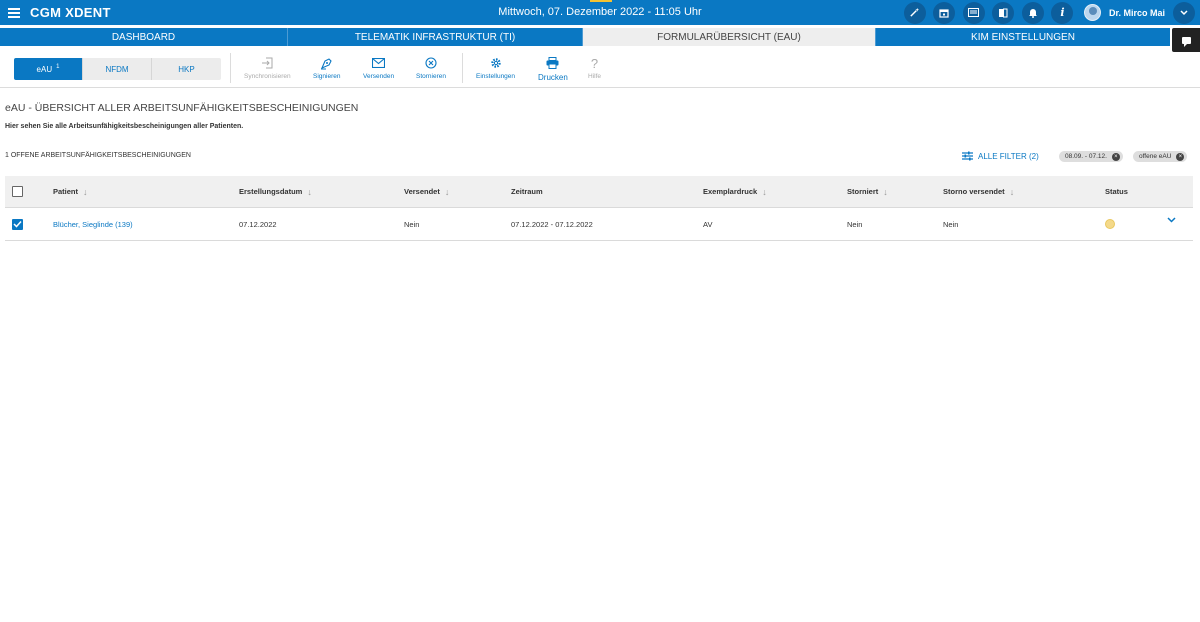 This screenshot has width=1200, height=622. Describe the element at coordinates (267, 76) in the screenshot. I see `sync-label: Synchronisieren` at that location.